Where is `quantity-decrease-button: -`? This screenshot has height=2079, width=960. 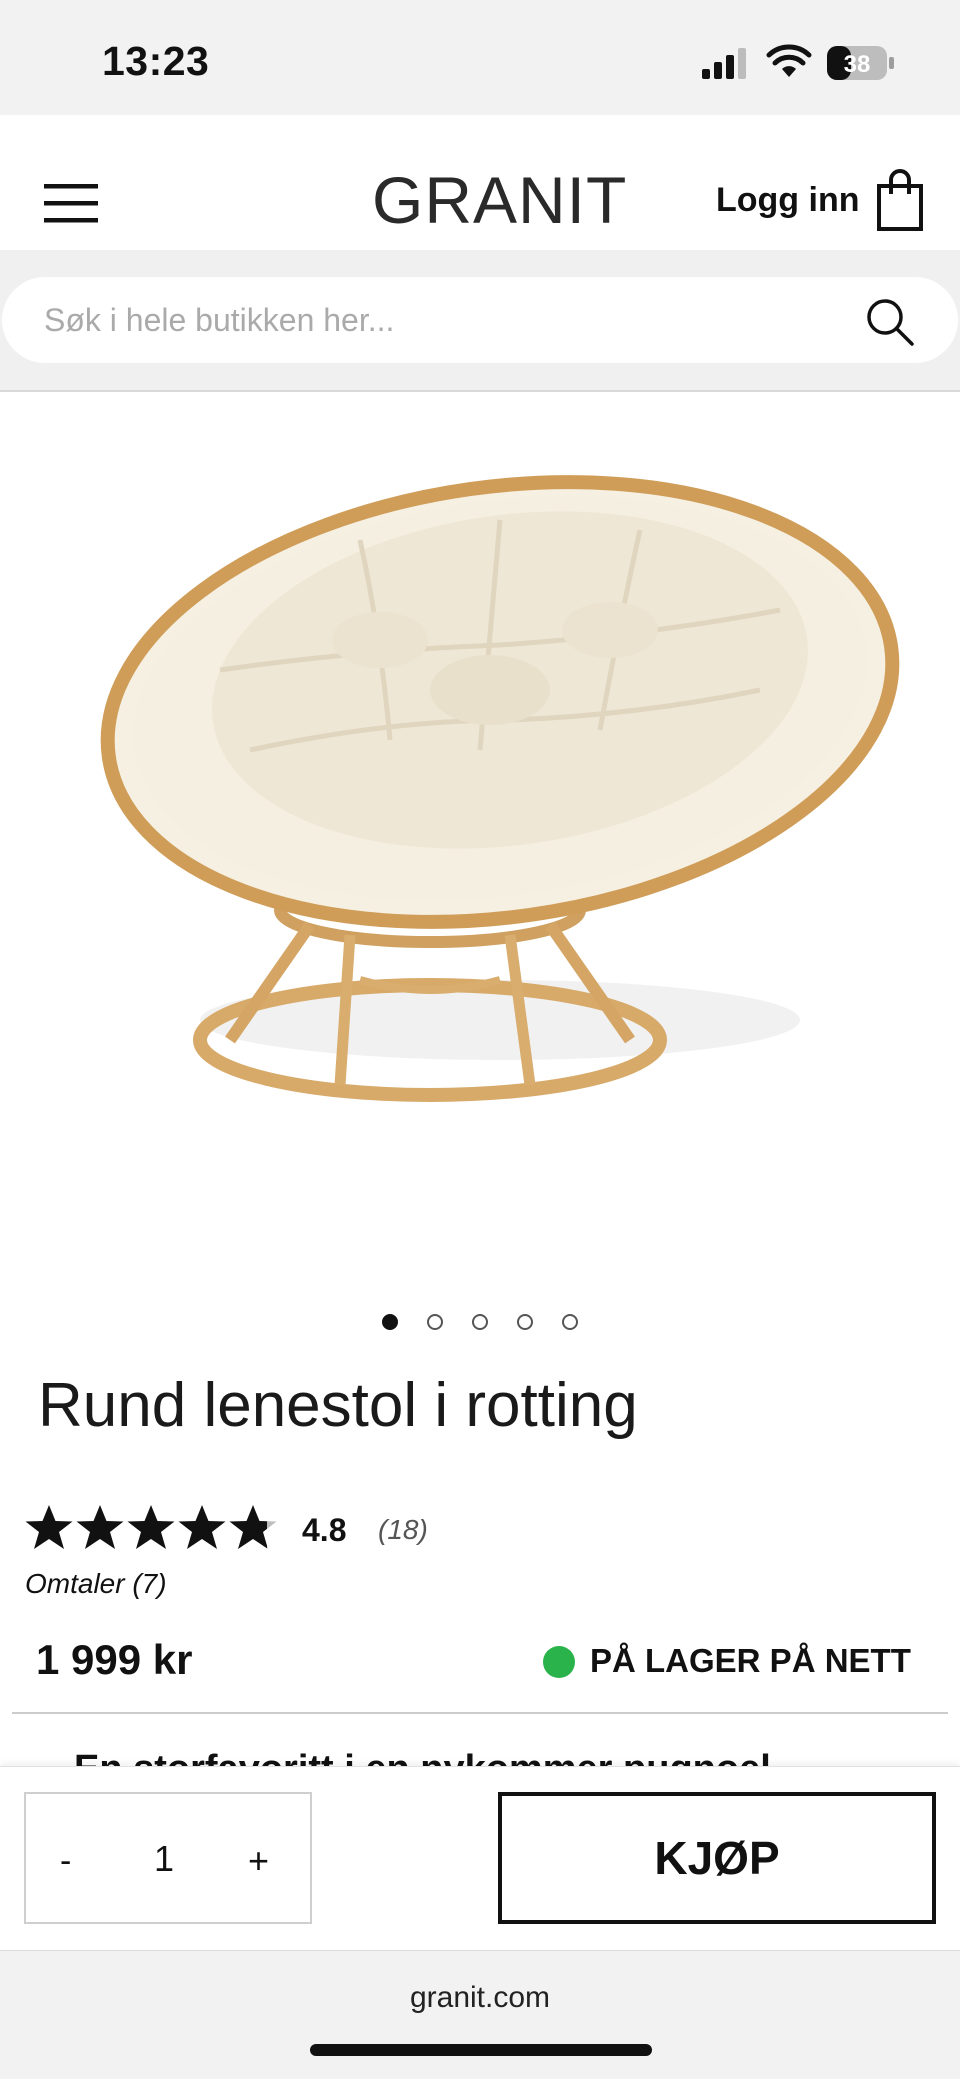
quantity-decrease-button: - is located at coordinates (65, 1861).